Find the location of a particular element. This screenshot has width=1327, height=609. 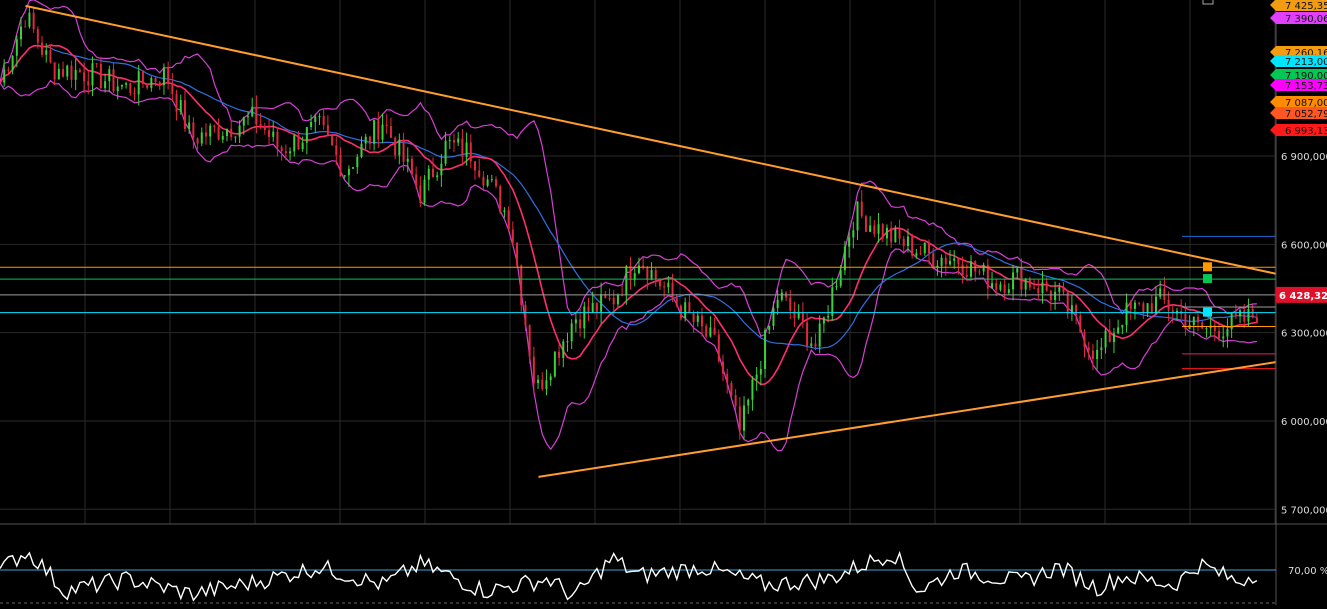

y-tick-label: 6 900,000 is located at coordinates (1304, 157).